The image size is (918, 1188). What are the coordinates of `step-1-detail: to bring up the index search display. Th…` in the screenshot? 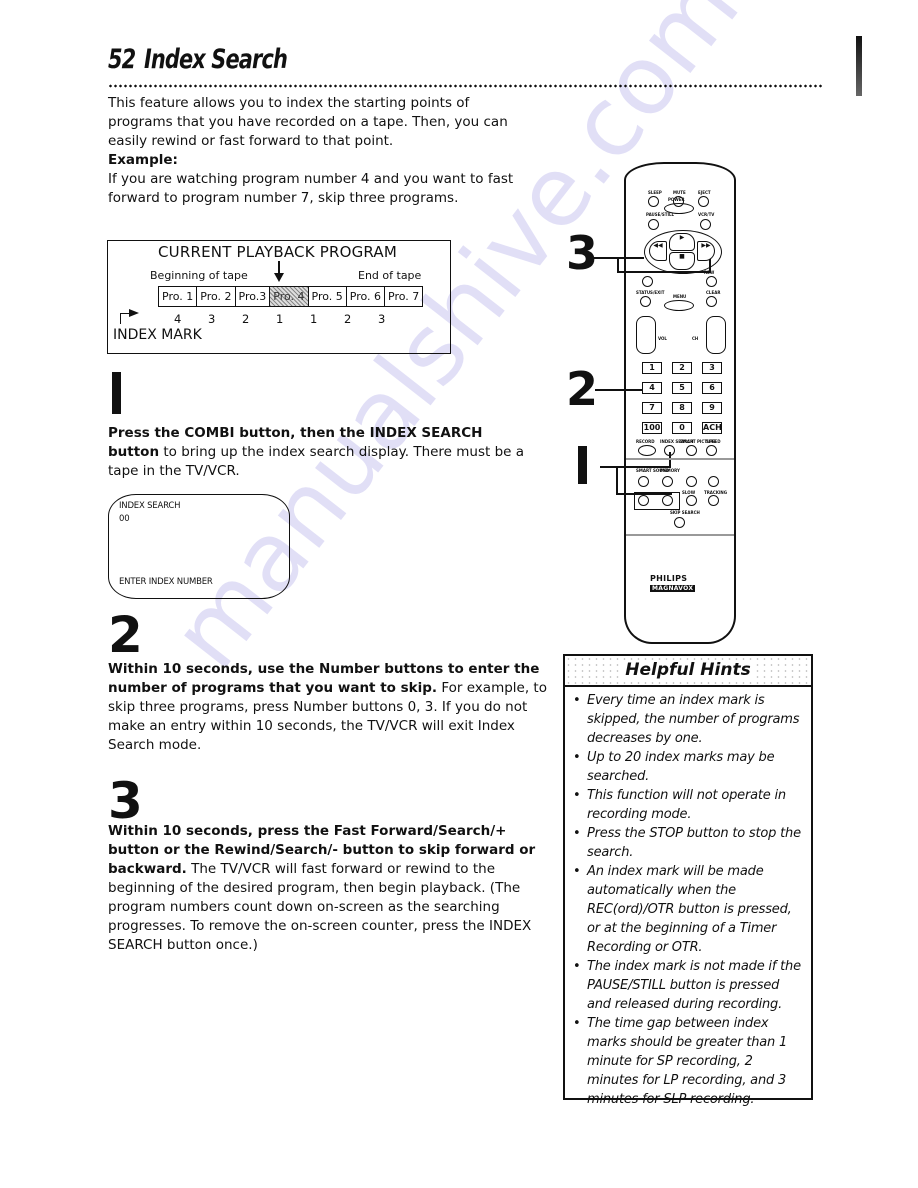 It's located at (316, 461).